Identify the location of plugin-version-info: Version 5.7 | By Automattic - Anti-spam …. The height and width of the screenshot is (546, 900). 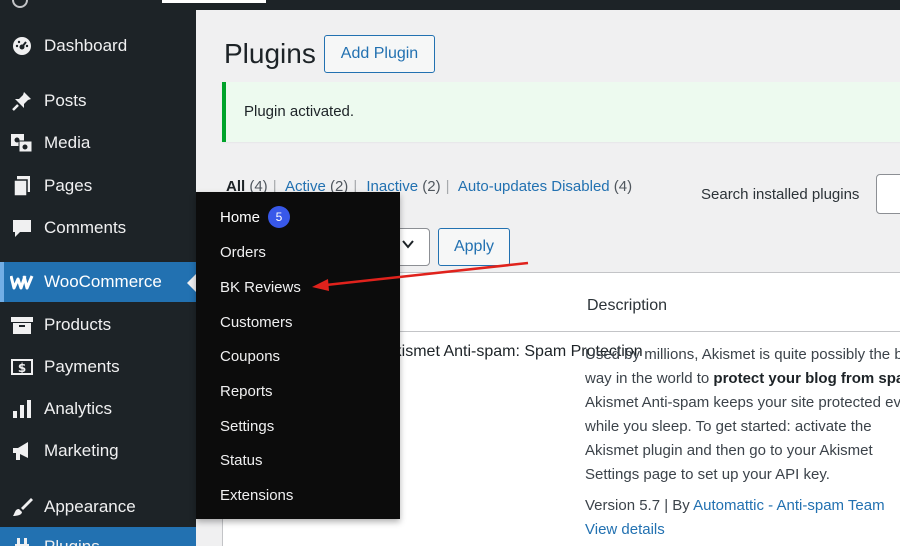
(735, 505).